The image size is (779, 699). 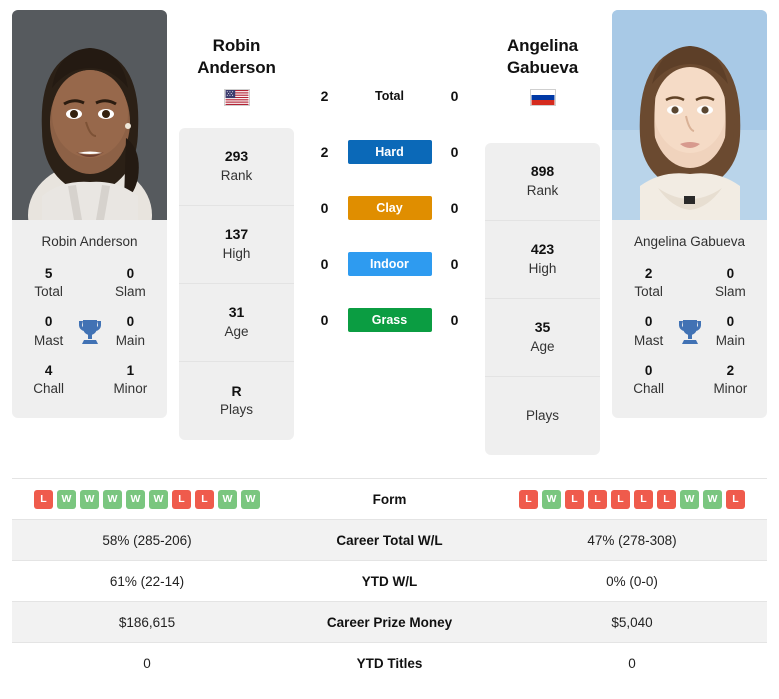 I want to click on left-form-cell: LWWWWWLLWW, so click(x=147, y=499).